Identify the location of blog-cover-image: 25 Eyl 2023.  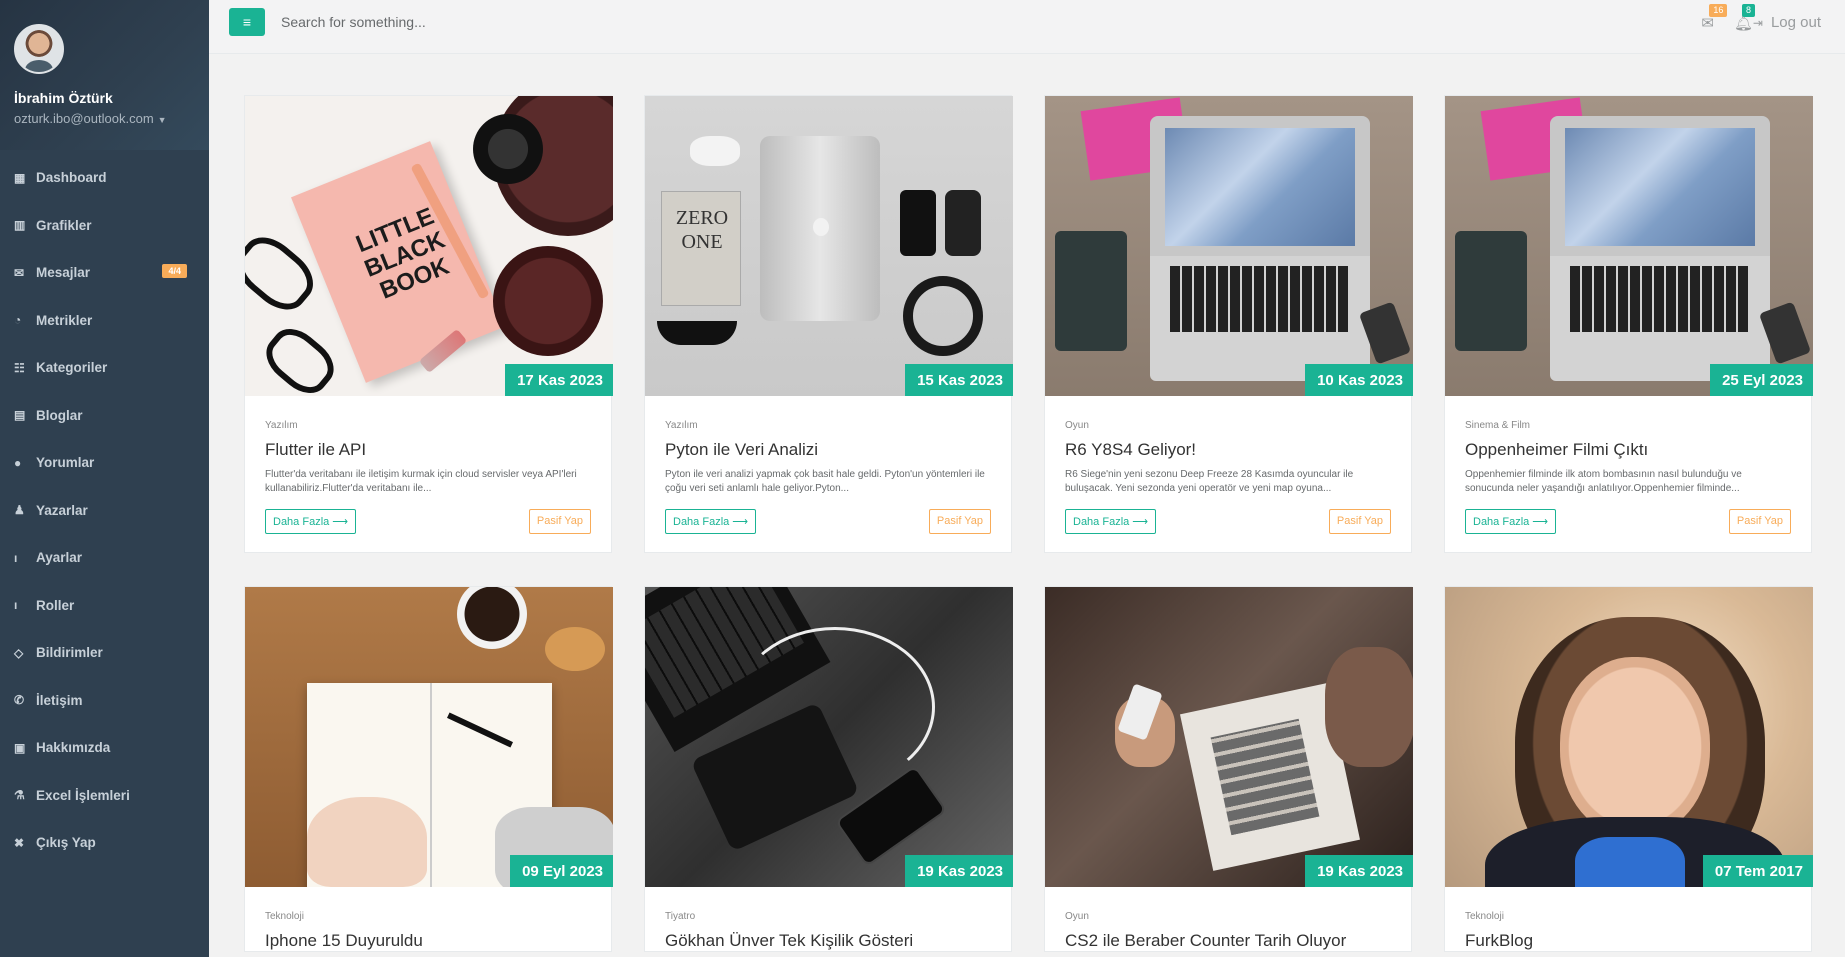
(1629, 246).